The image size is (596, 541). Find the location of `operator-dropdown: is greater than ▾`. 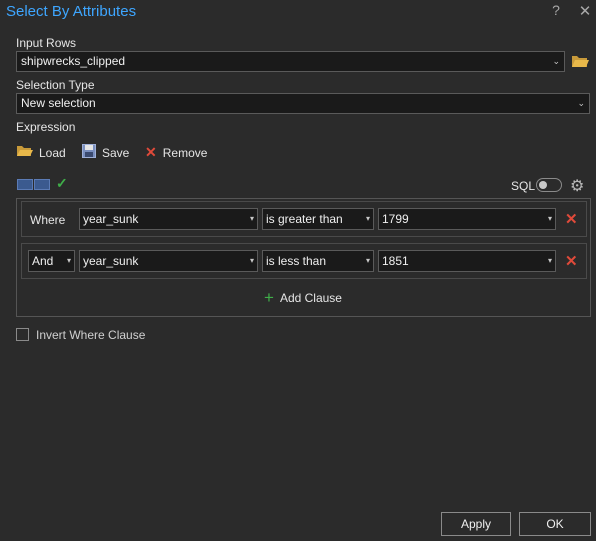

operator-dropdown: is greater than ▾ is located at coordinates (318, 219).